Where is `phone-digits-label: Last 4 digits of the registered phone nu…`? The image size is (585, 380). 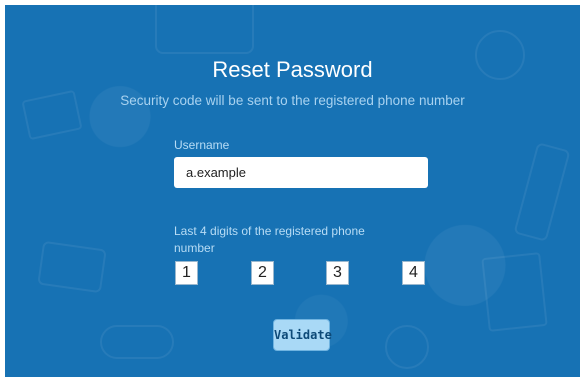 phone-digits-label: Last 4 digits of the registered phone nu… is located at coordinates (269, 239).